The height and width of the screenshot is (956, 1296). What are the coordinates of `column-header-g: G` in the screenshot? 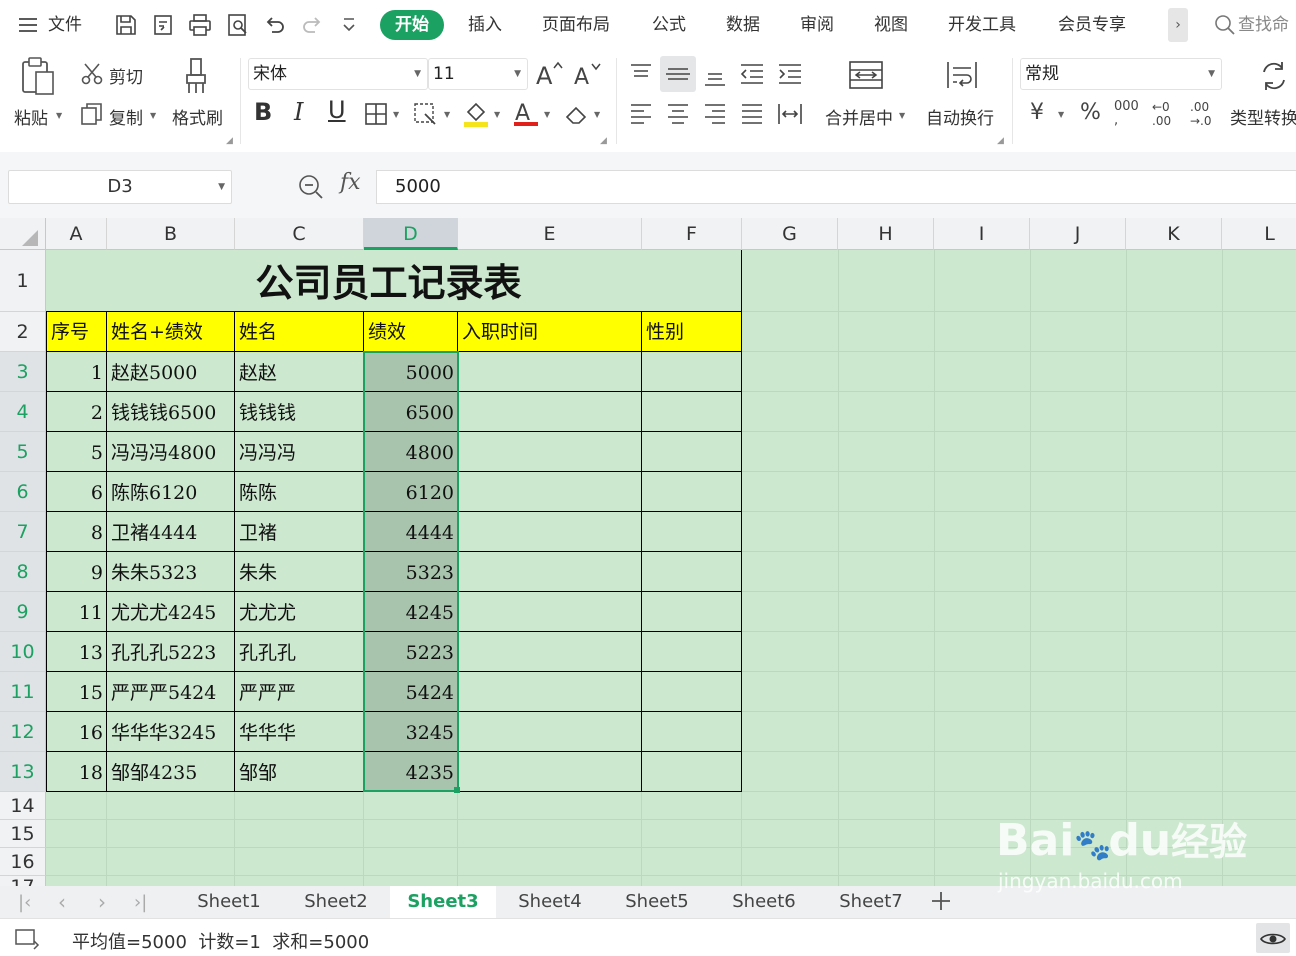 It's located at (790, 234).